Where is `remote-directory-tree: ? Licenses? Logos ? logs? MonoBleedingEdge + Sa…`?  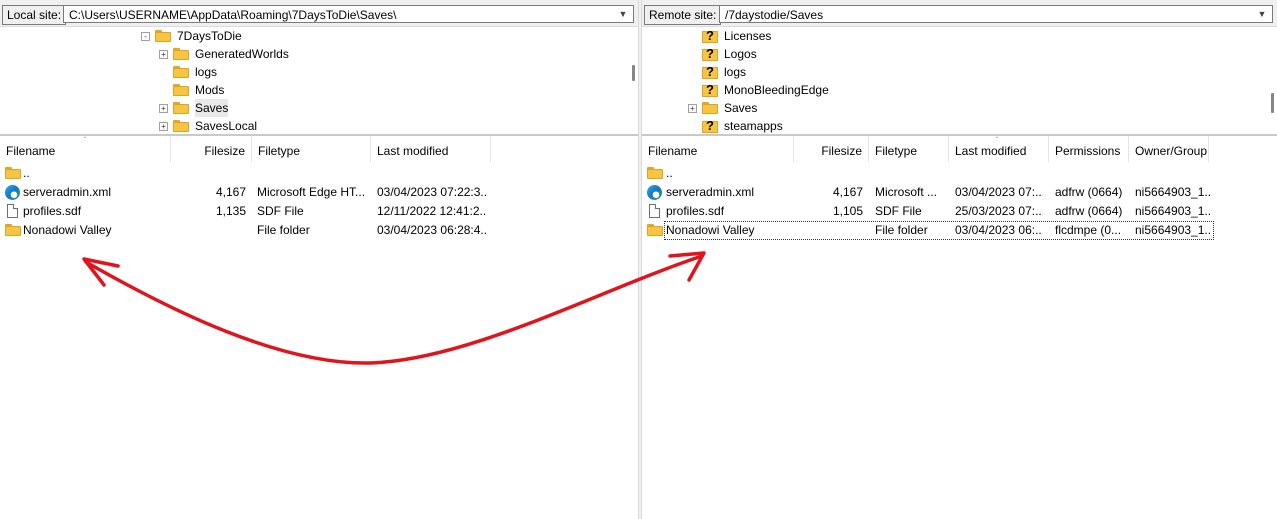
remote-directory-tree: ? Licenses? Logos ? logs? MonoBleedingEdge + Sa… is located at coordinates (959, 79).